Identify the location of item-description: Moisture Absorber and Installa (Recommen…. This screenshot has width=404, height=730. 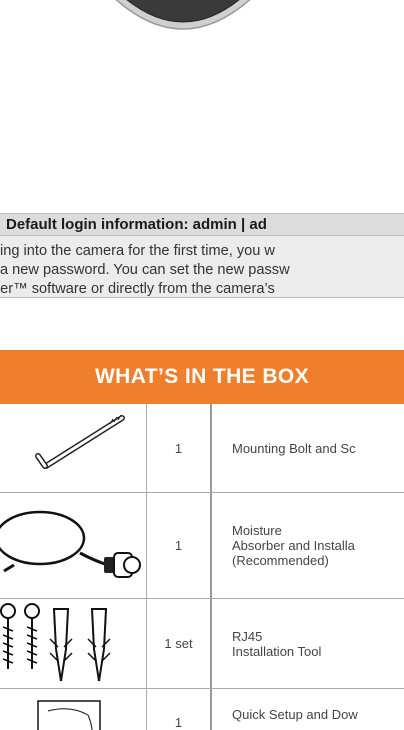
(309, 545).